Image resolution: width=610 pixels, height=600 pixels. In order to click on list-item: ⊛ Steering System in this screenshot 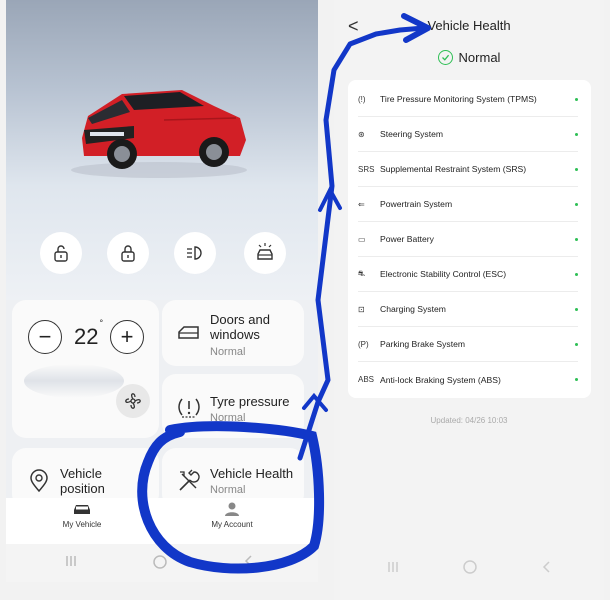, I will do `click(468, 134)`.